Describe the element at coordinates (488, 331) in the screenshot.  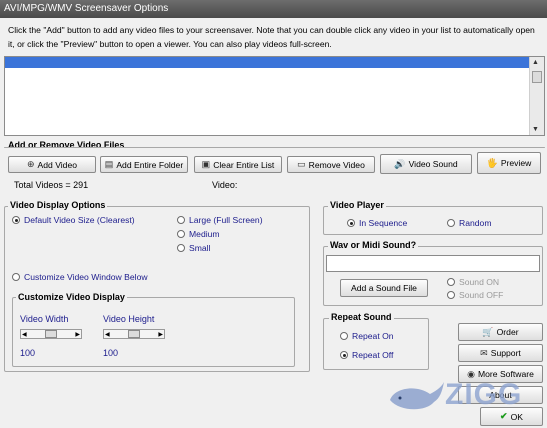
I see `order-icon: 🛒` at that location.